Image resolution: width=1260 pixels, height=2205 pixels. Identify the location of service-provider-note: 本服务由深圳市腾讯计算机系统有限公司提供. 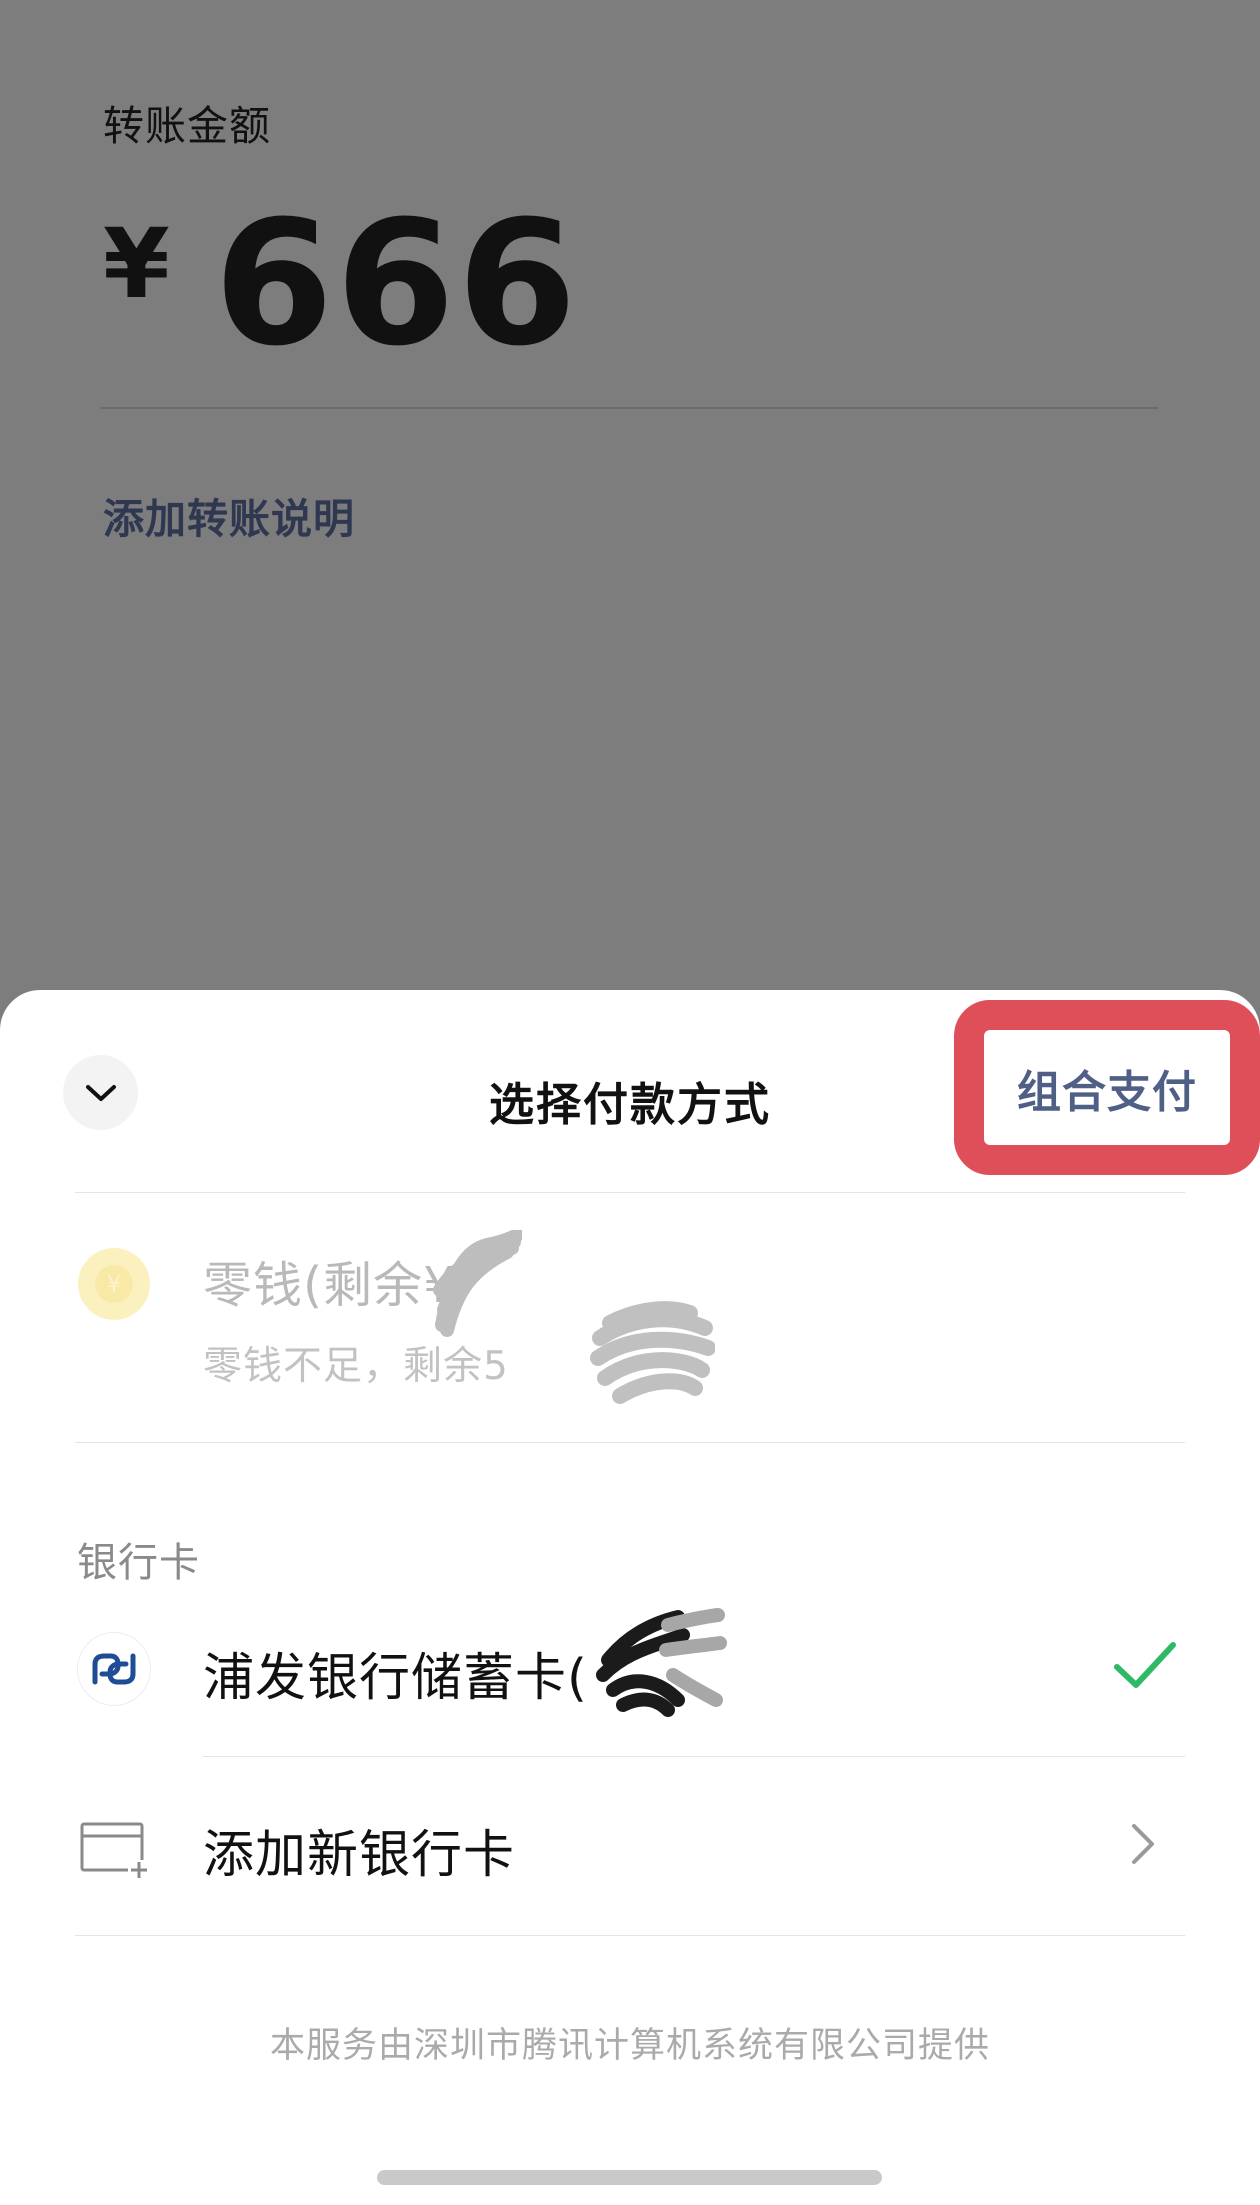
(629, 2046).